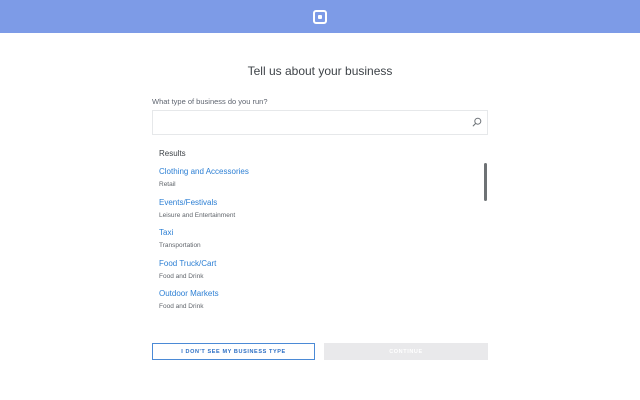  I want to click on continue-button: Continue, so click(406, 351).